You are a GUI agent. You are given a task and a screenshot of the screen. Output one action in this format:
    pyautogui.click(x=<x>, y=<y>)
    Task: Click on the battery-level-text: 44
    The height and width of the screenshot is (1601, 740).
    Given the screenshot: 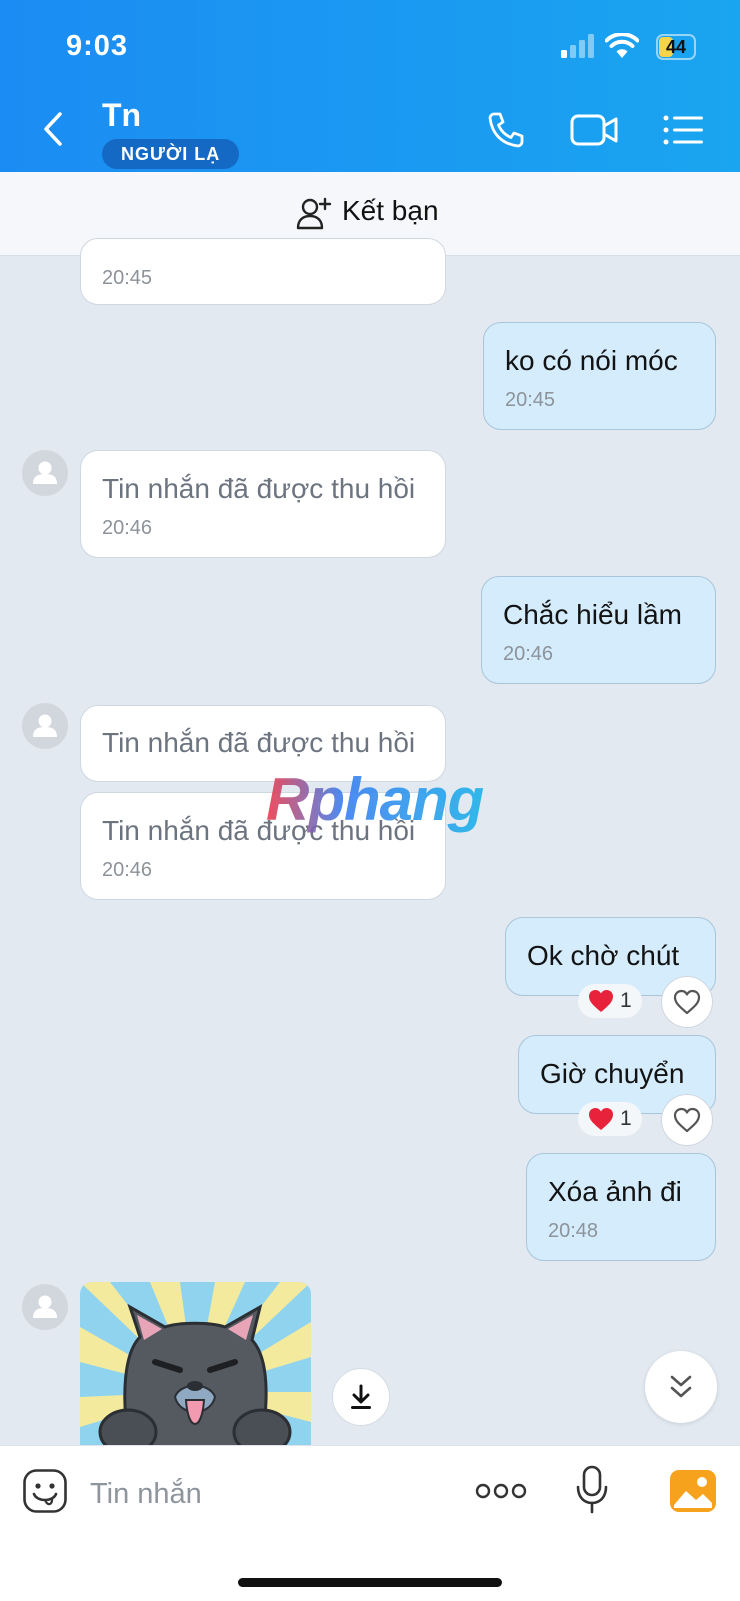 What is the action you would take?
    pyautogui.click(x=676, y=47)
    